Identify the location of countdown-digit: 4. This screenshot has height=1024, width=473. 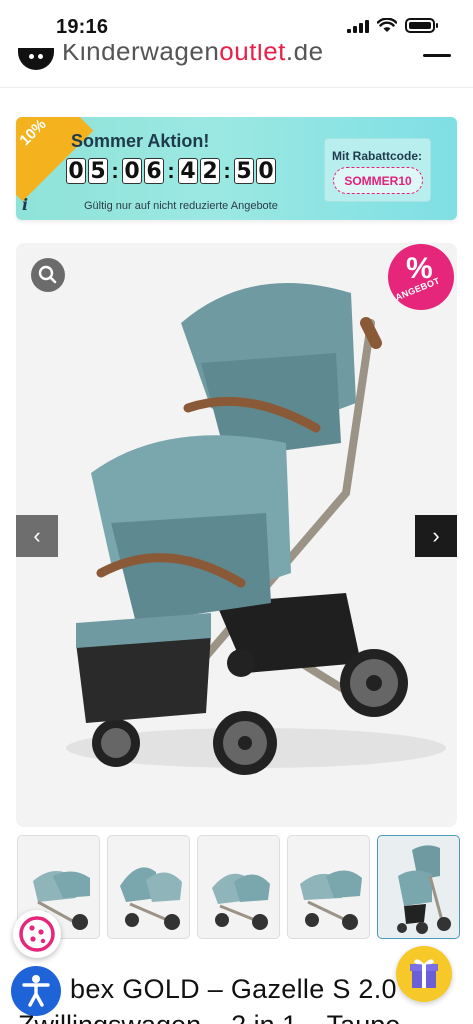
(188, 171).